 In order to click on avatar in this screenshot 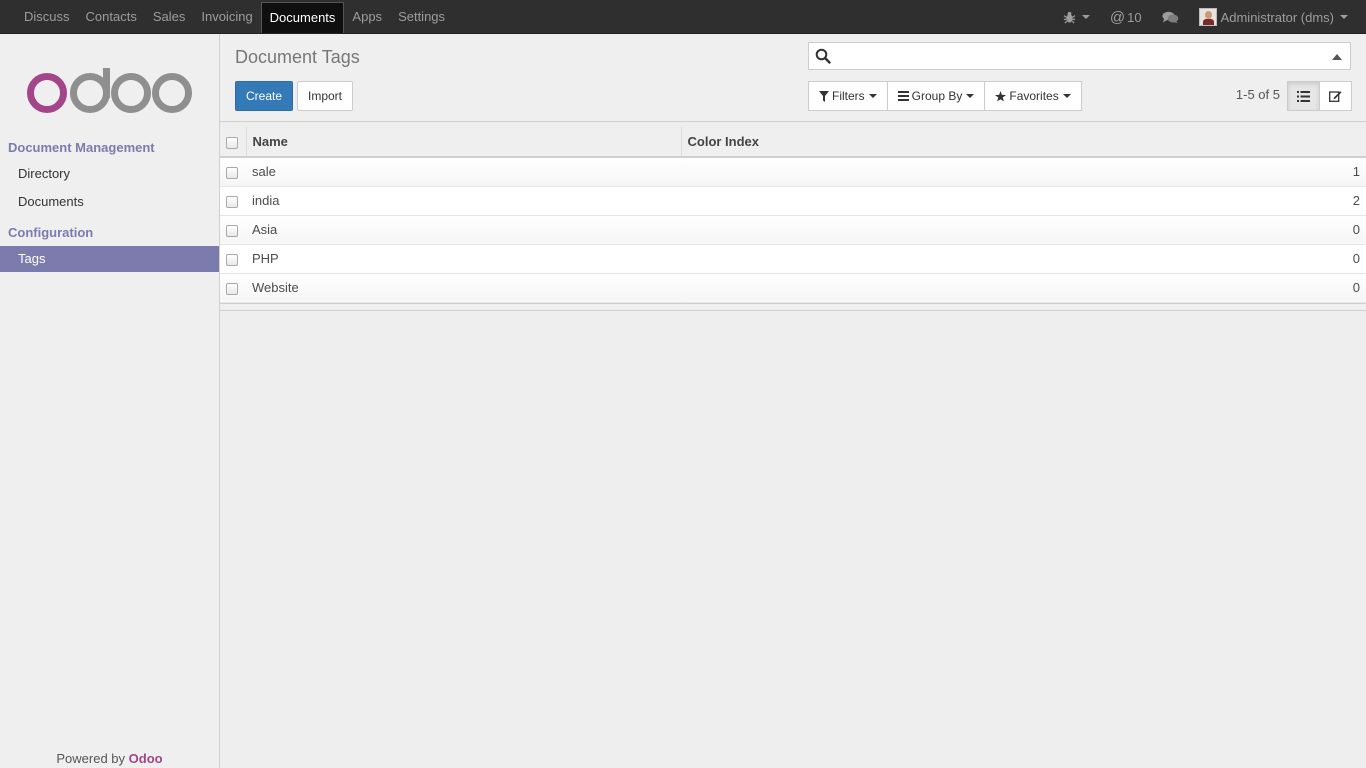, I will do `click(1207, 17)`.